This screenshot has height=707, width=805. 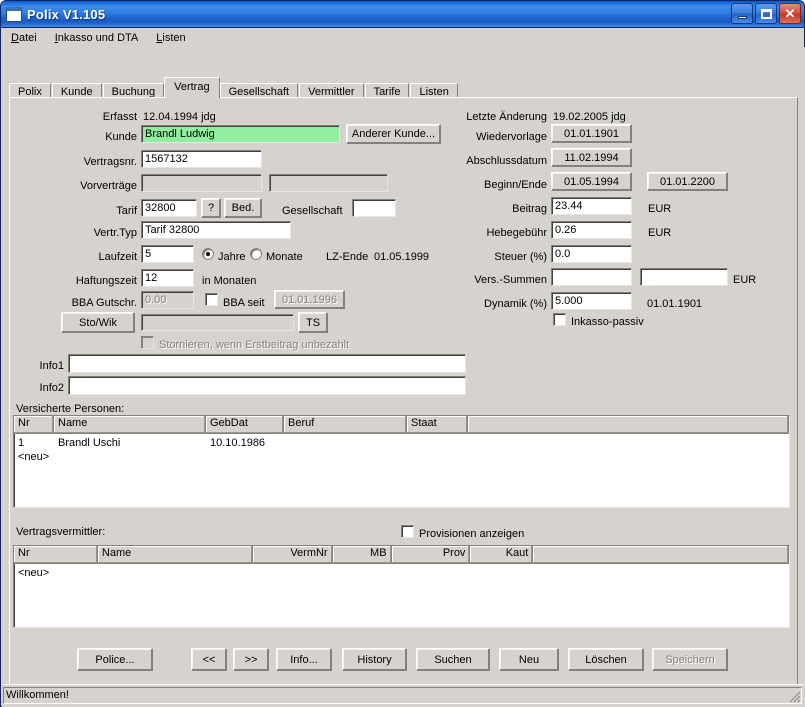 I want to click on brokers-col-vermnr: VermNr, so click(x=292, y=554).